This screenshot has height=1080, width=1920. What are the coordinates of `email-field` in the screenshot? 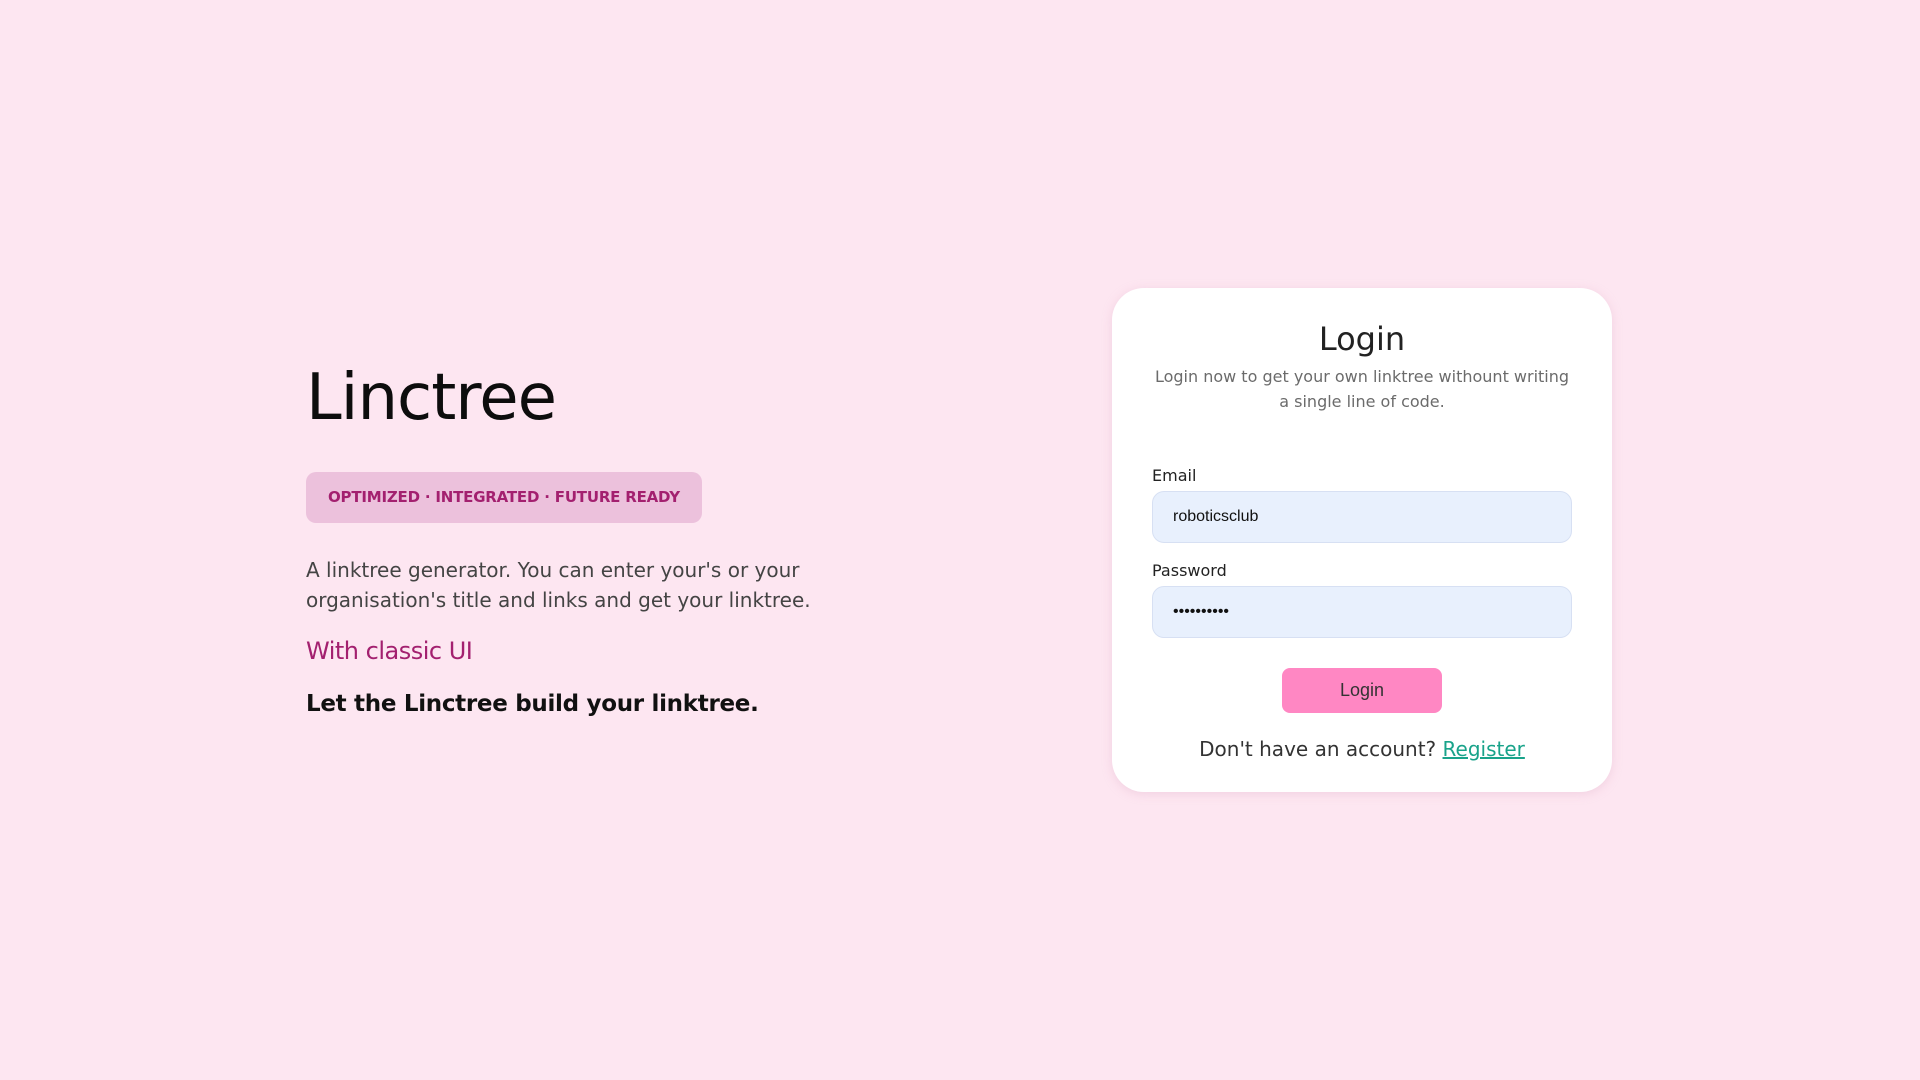 It's located at (1362, 517).